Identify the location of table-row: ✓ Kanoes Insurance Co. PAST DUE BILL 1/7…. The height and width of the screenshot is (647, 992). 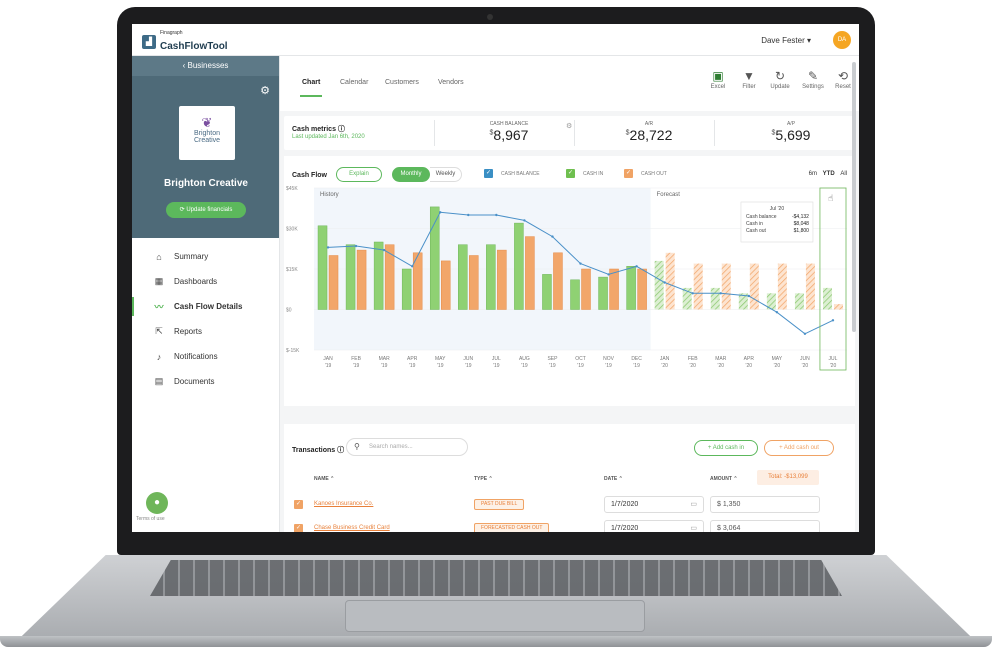
(564, 505).